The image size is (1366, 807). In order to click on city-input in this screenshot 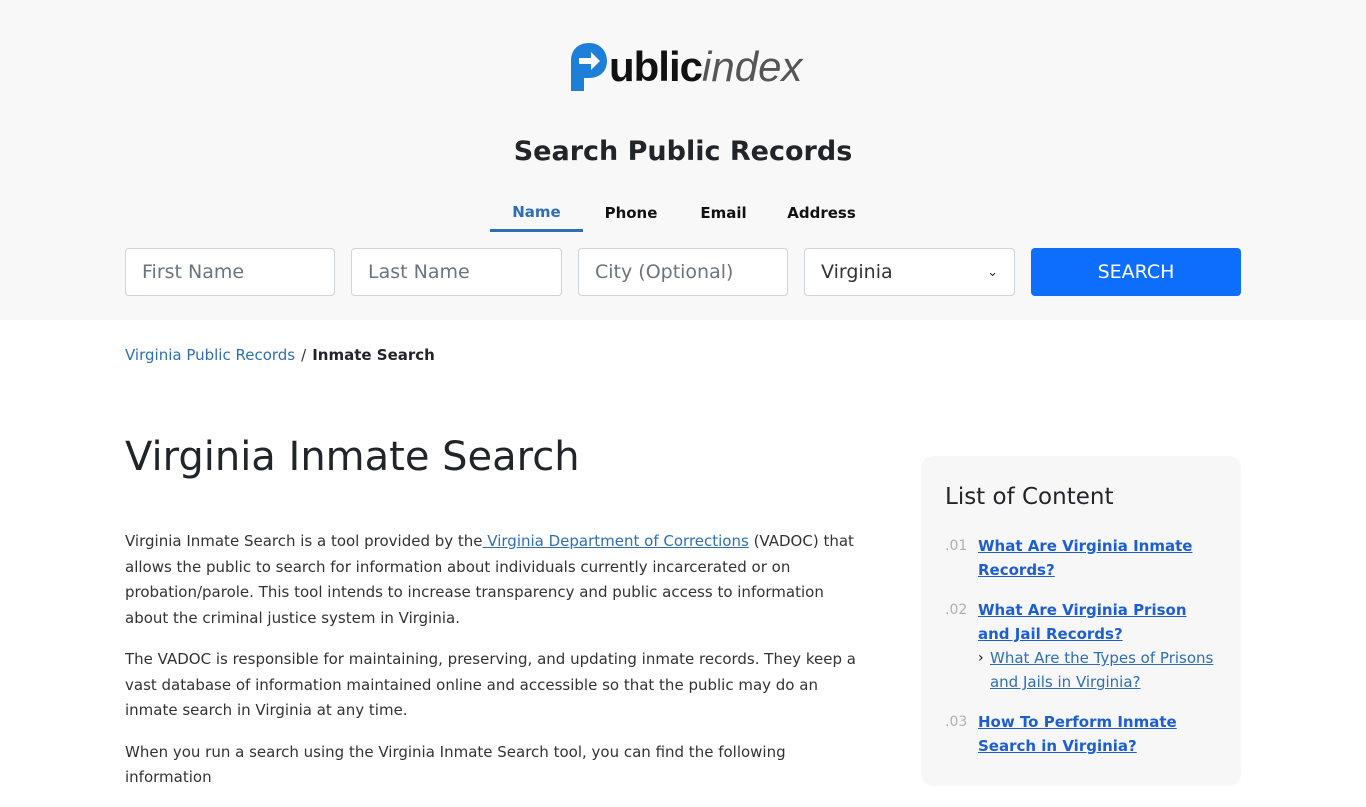, I will do `click(683, 272)`.